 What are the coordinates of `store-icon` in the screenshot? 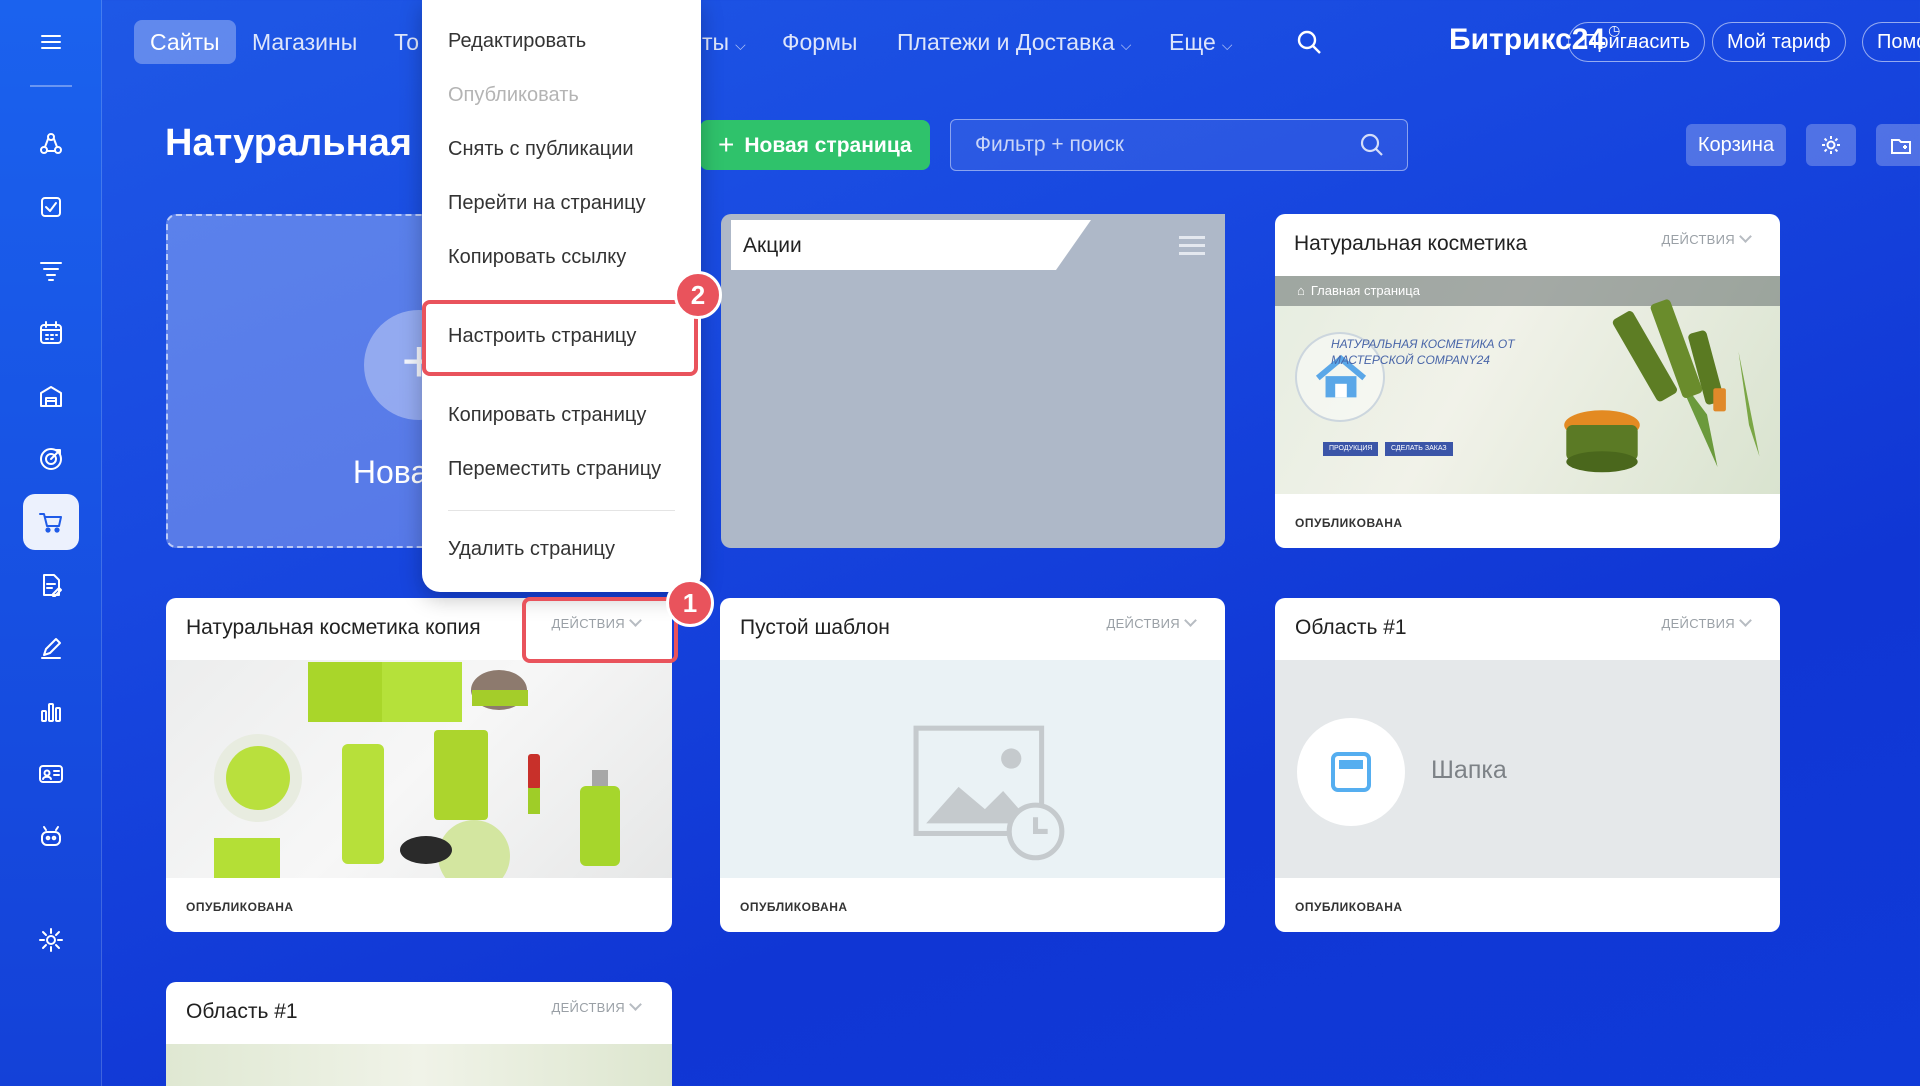 It's located at (51, 396).